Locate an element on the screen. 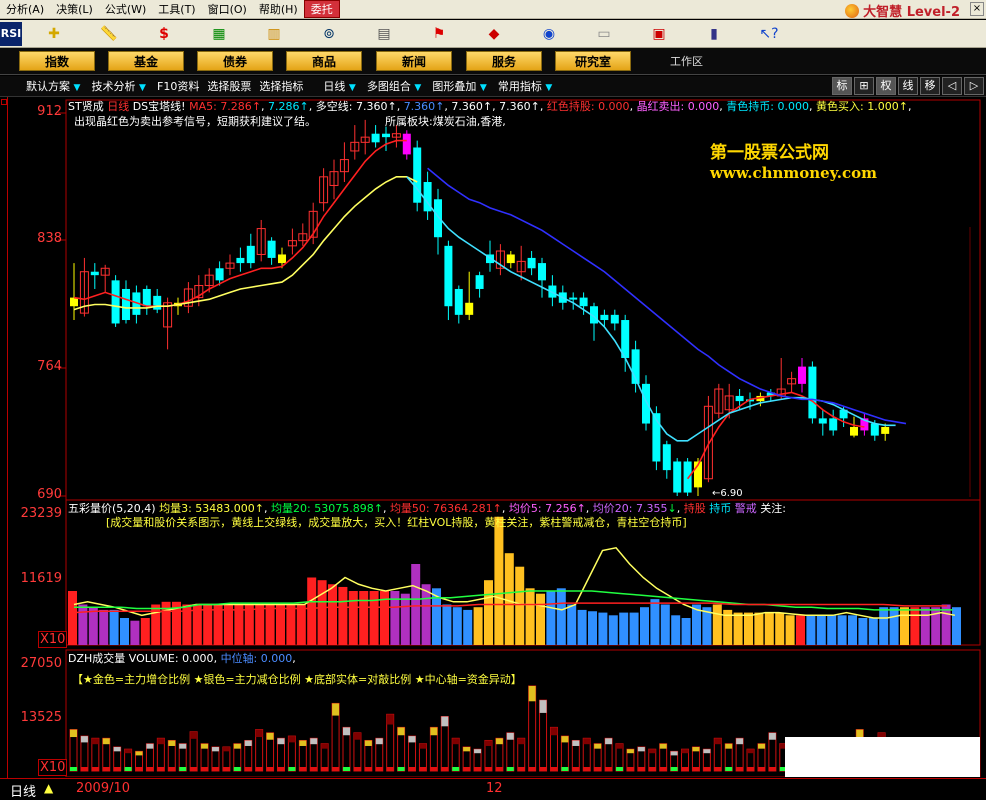 The image size is (986, 800). board-icon: ▦ is located at coordinates (219, 34).